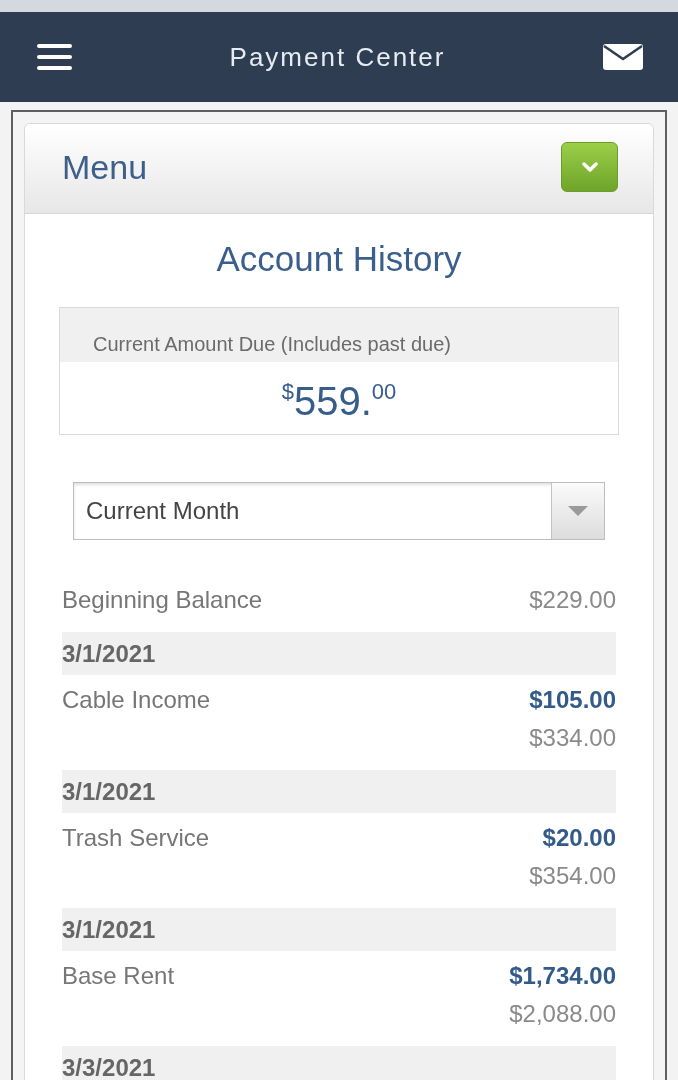 This screenshot has width=678, height=1080. What do you see at coordinates (572, 738) in the screenshot?
I see `running-balance: $334.00` at bounding box center [572, 738].